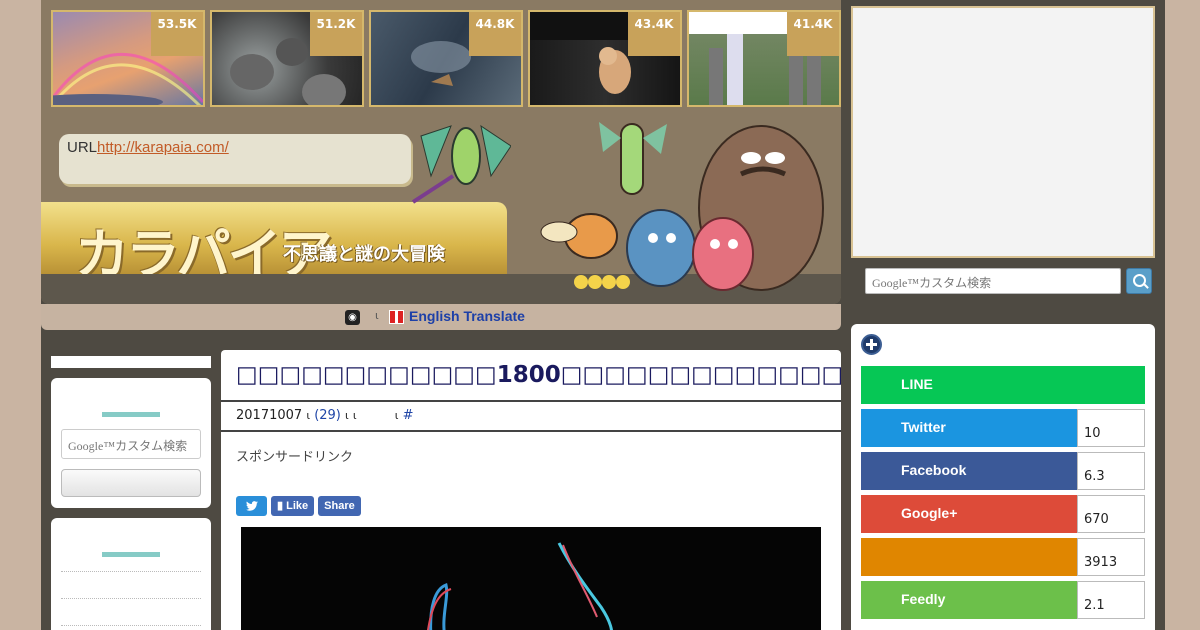  I want to click on uk-flag-icon, so click(396, 317).